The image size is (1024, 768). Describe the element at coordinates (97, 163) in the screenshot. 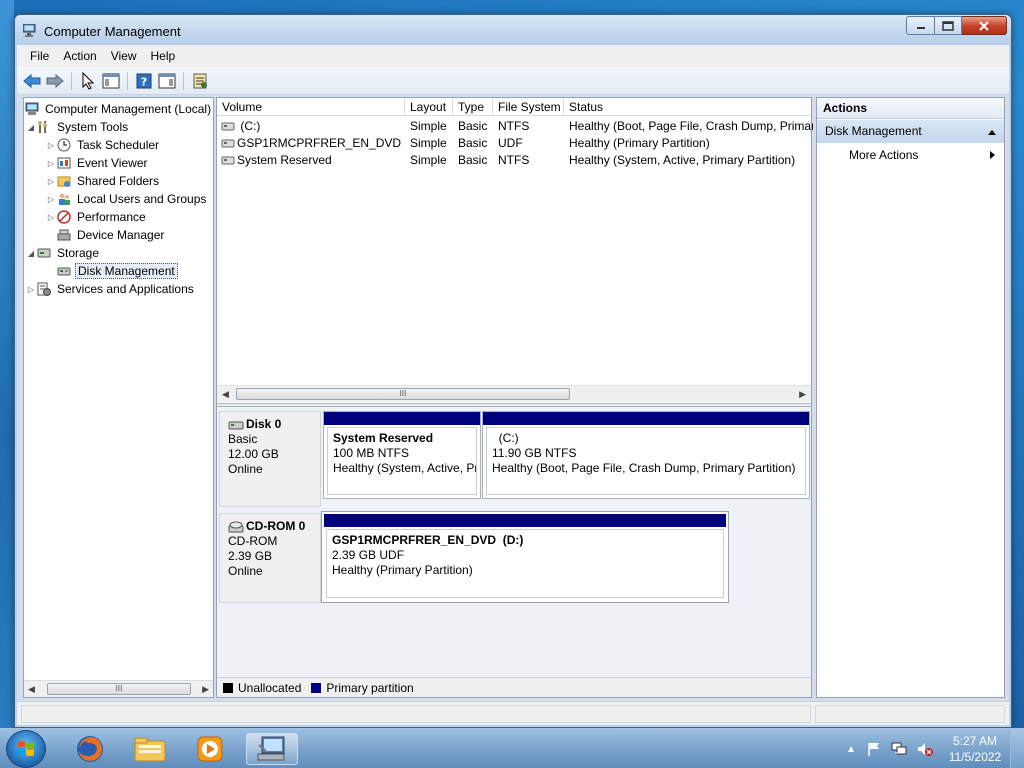

I see `tree-item-event-viewer: ▷ Event Viewer` at that location.